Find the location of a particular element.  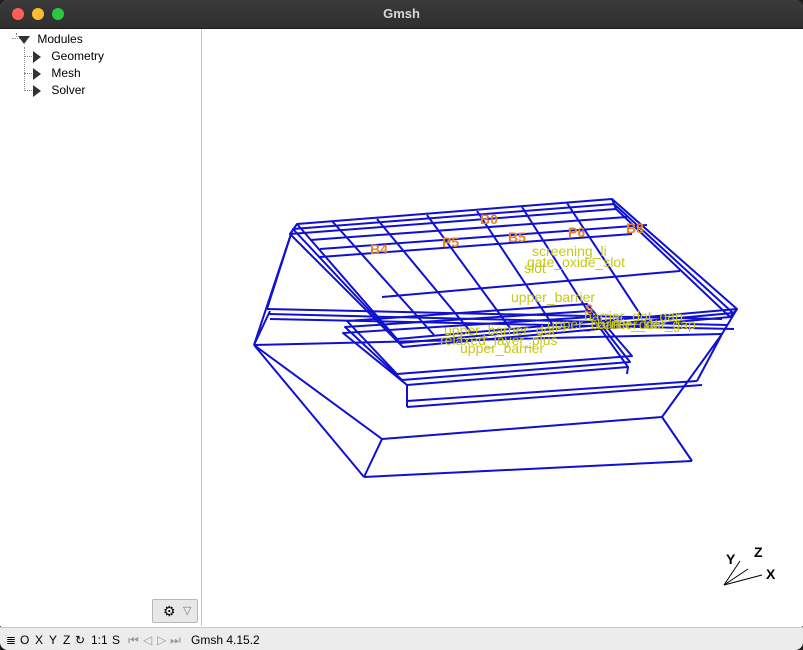

select-button: S is located at coordinates (116, 640).